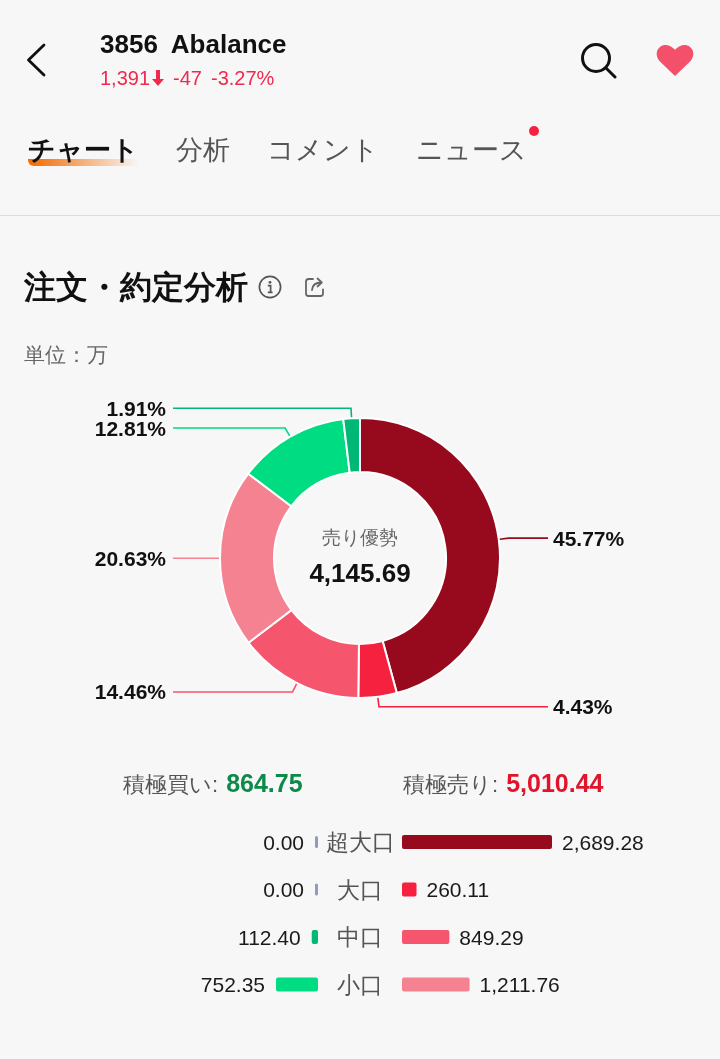  Describe the element at coordinates (458, 889) in the screenshot. I see `value-label: 260.11` at that location.